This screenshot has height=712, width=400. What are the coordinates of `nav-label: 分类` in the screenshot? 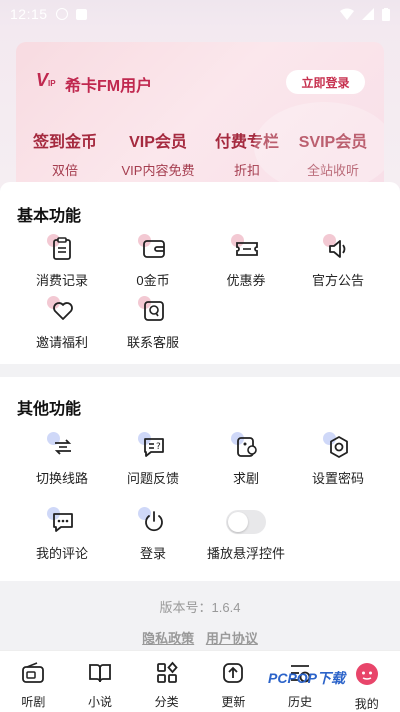 It's located at (166, 702).